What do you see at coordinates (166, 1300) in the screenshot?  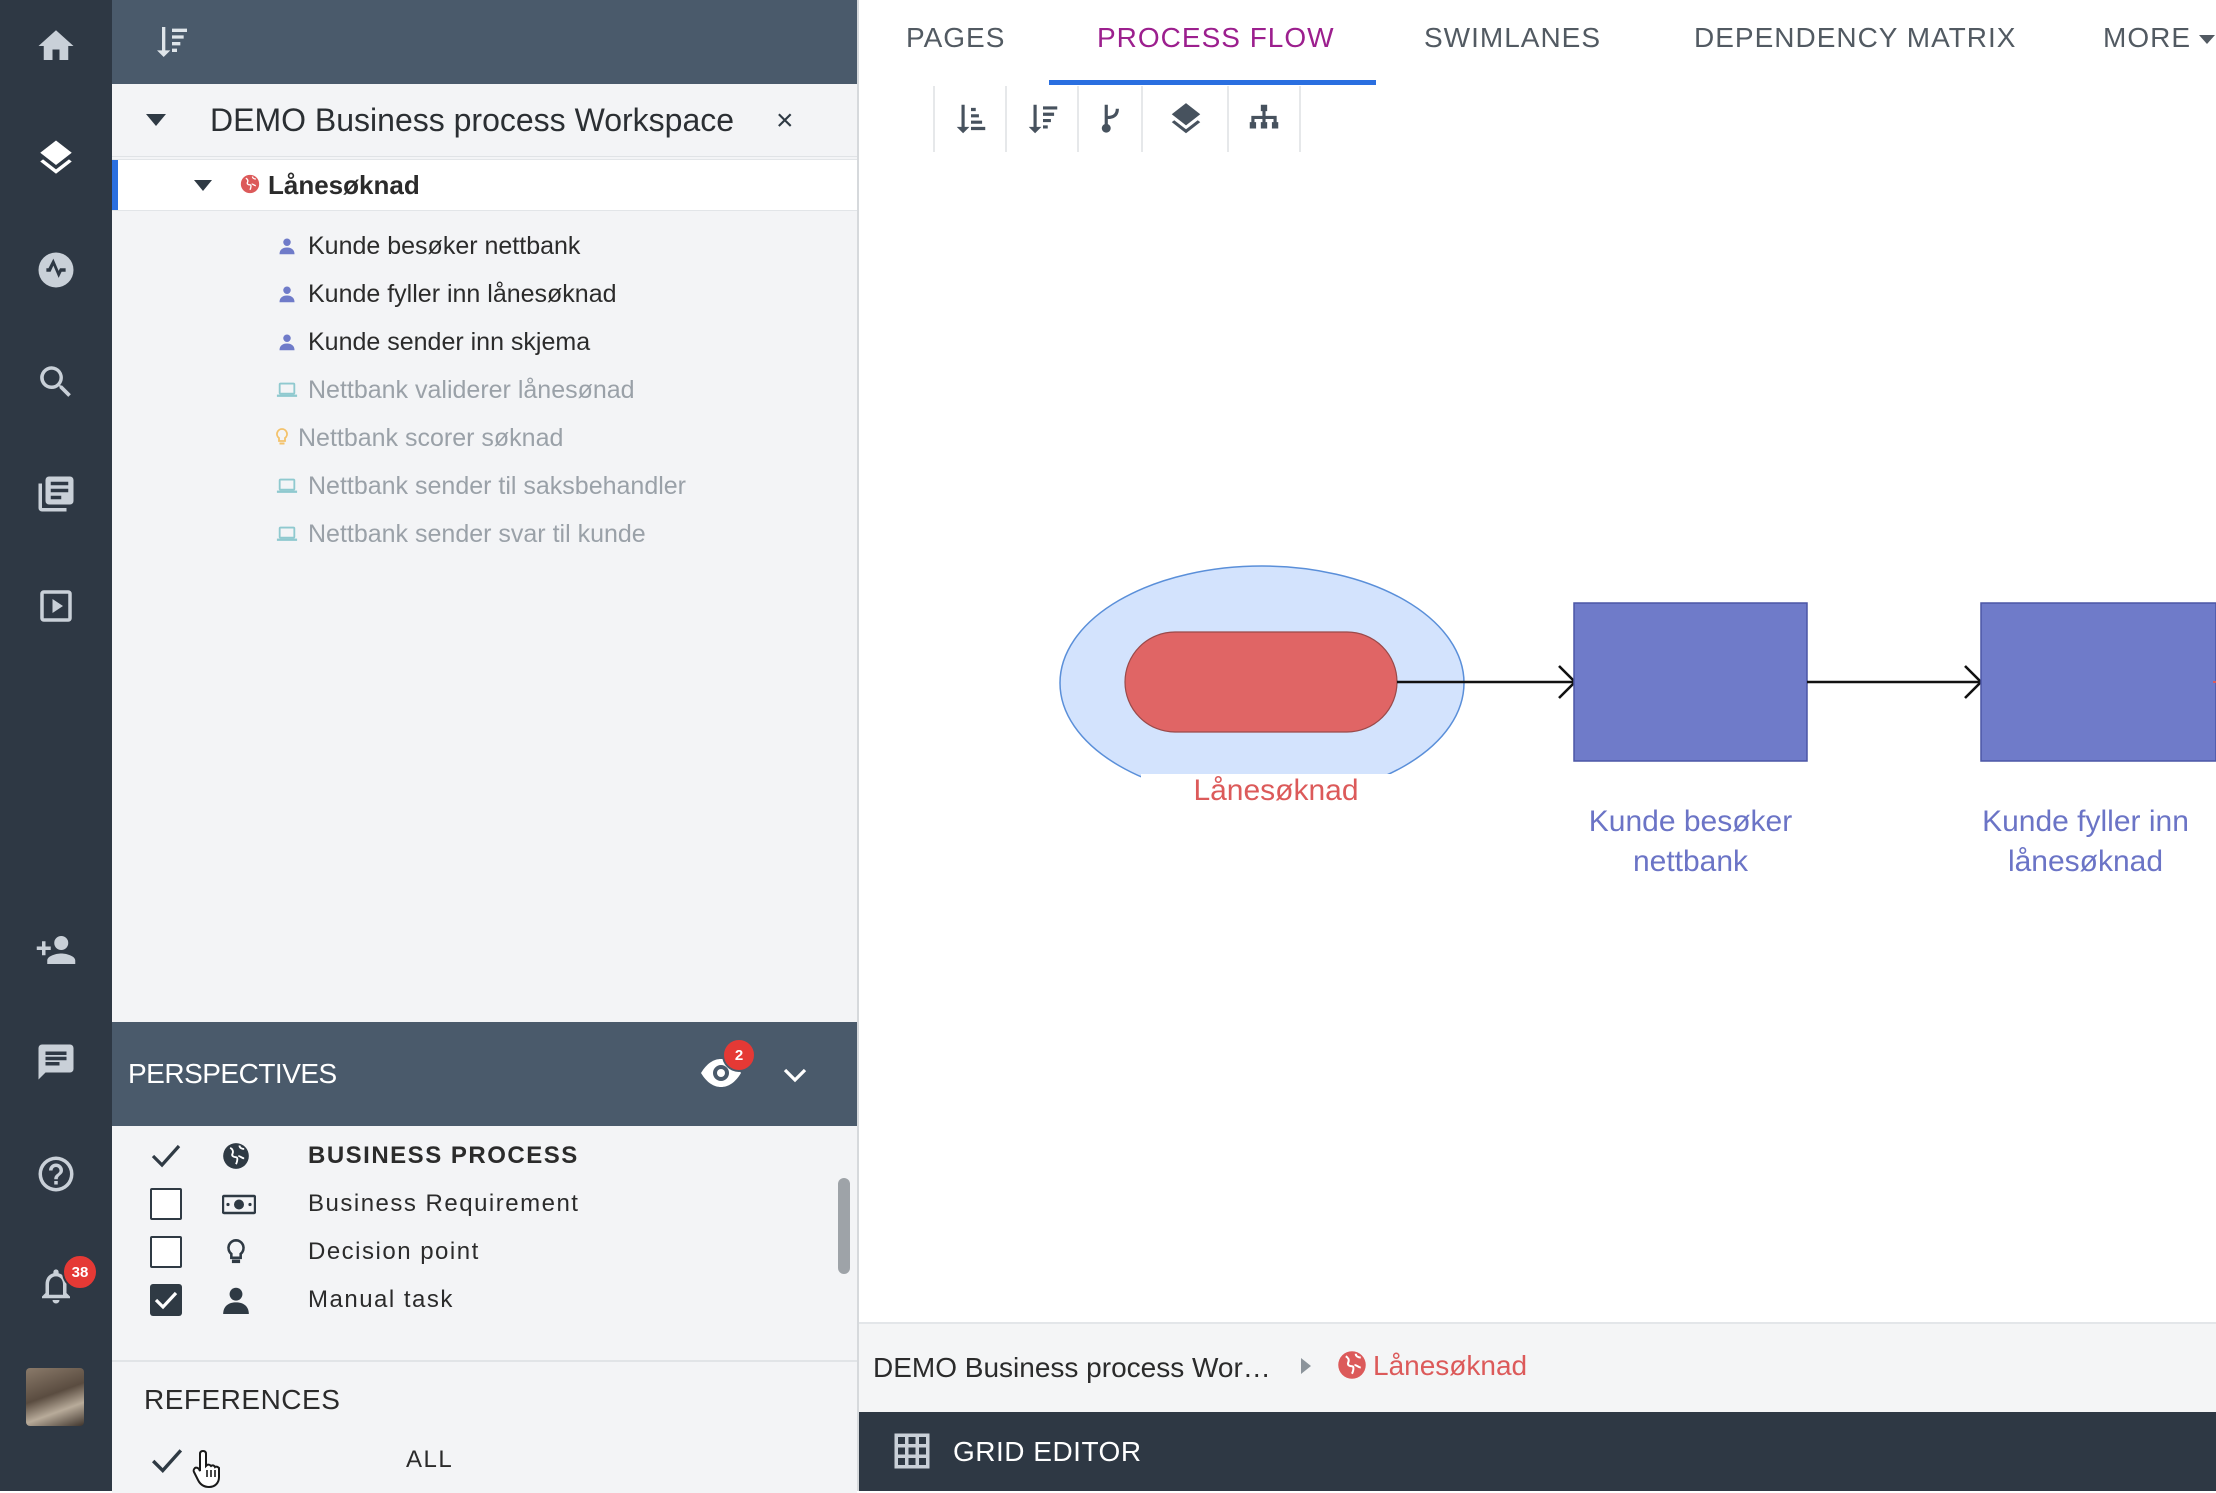 I see `checkbox-checked` at bounding box center [166, 1300].